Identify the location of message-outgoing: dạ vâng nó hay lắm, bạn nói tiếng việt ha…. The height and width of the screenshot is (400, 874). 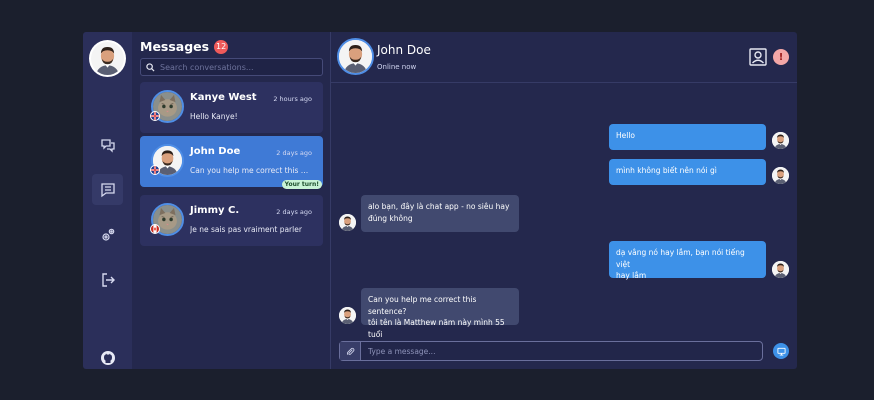
(687, 260).